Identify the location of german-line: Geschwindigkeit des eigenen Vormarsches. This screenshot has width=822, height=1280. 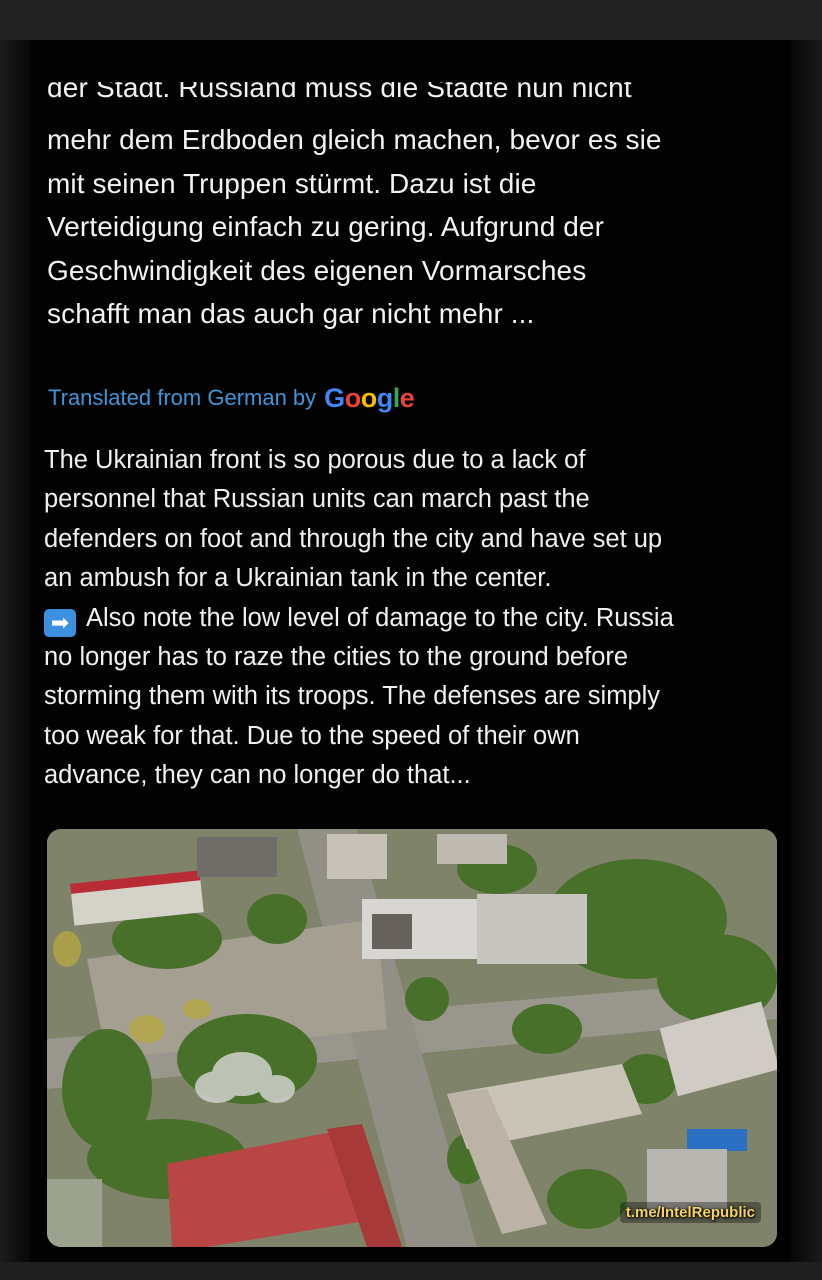
(317, 270).